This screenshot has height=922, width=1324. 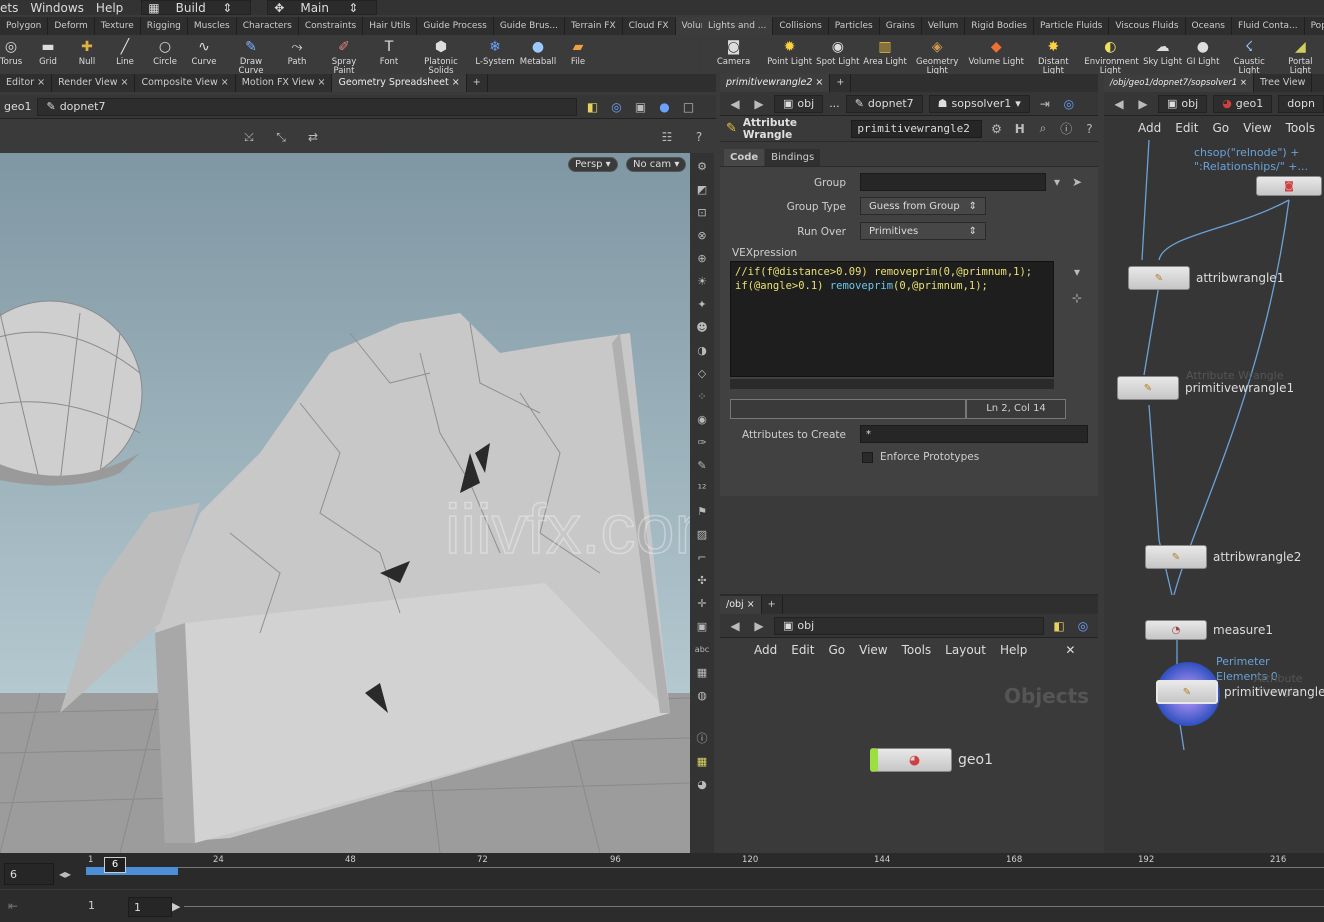 I want to click on node-primitivewrangle2: ✎ primitivewrangle, so click(x=1240, y=692).